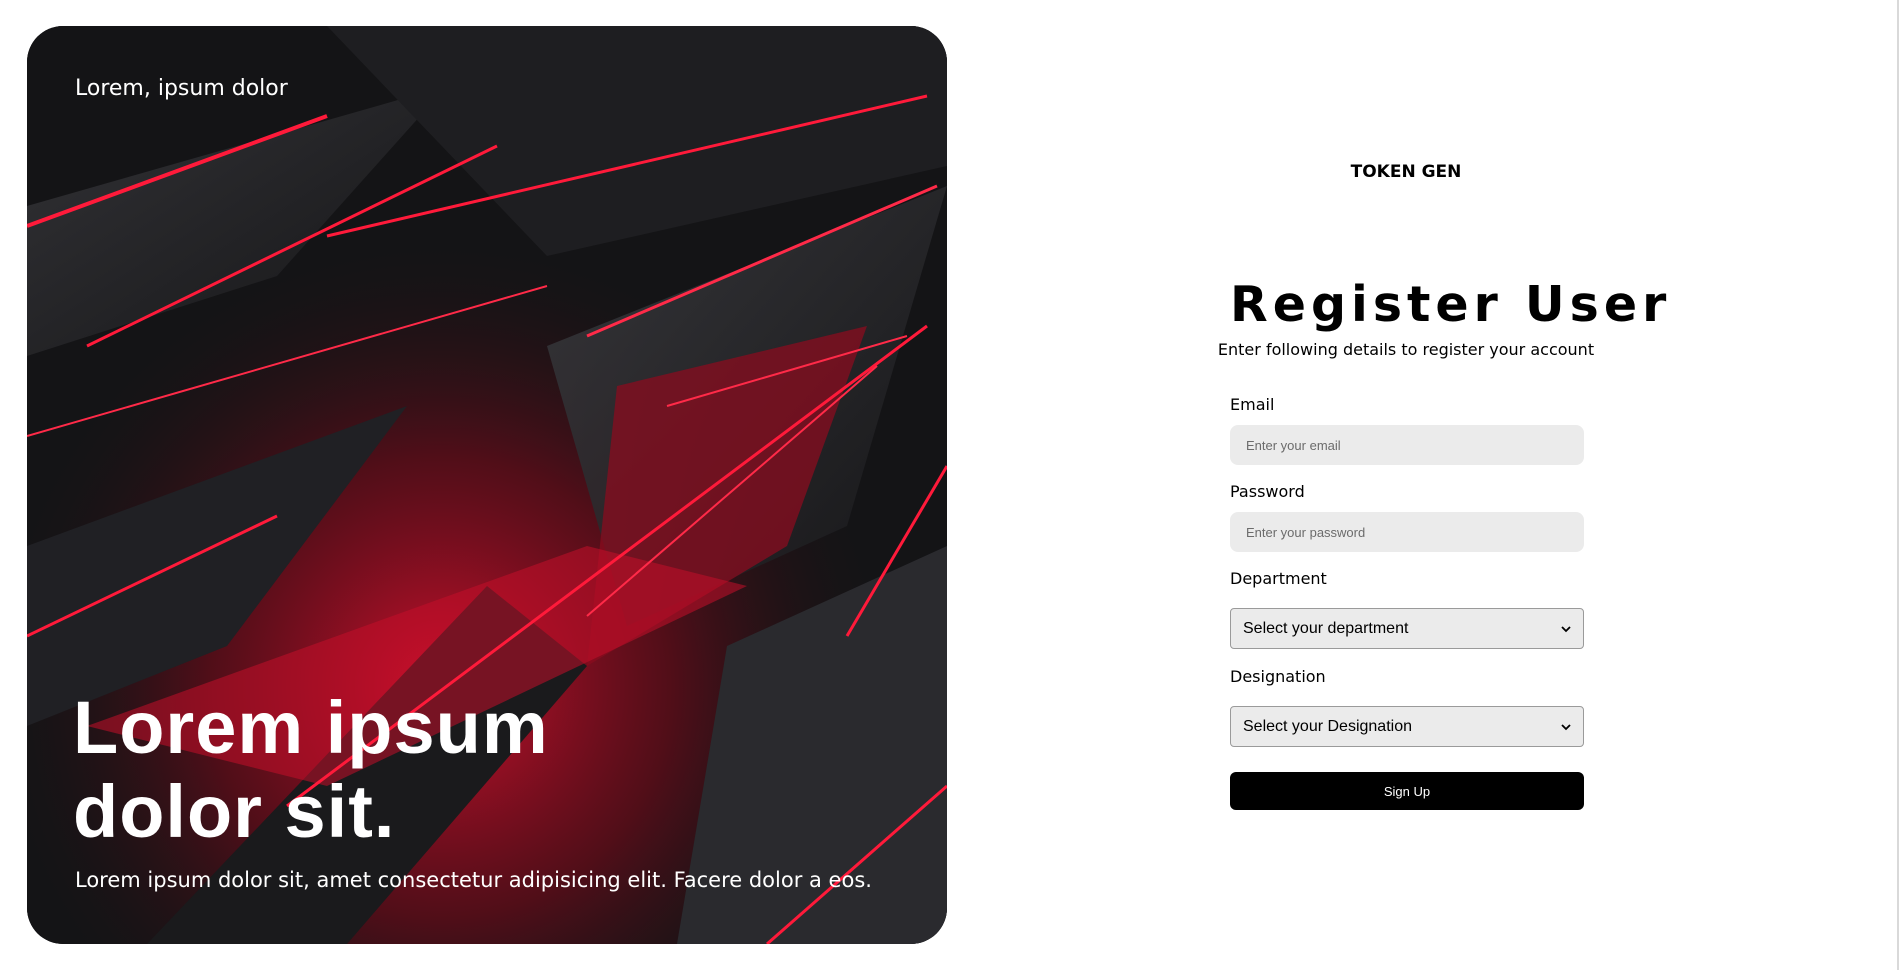 This screenshot has width=1901, height=970. Describe the element at coordinates (311, 727) in the screenshot. I see `hero-headline-line-1: Lorem ipsum` at that location.